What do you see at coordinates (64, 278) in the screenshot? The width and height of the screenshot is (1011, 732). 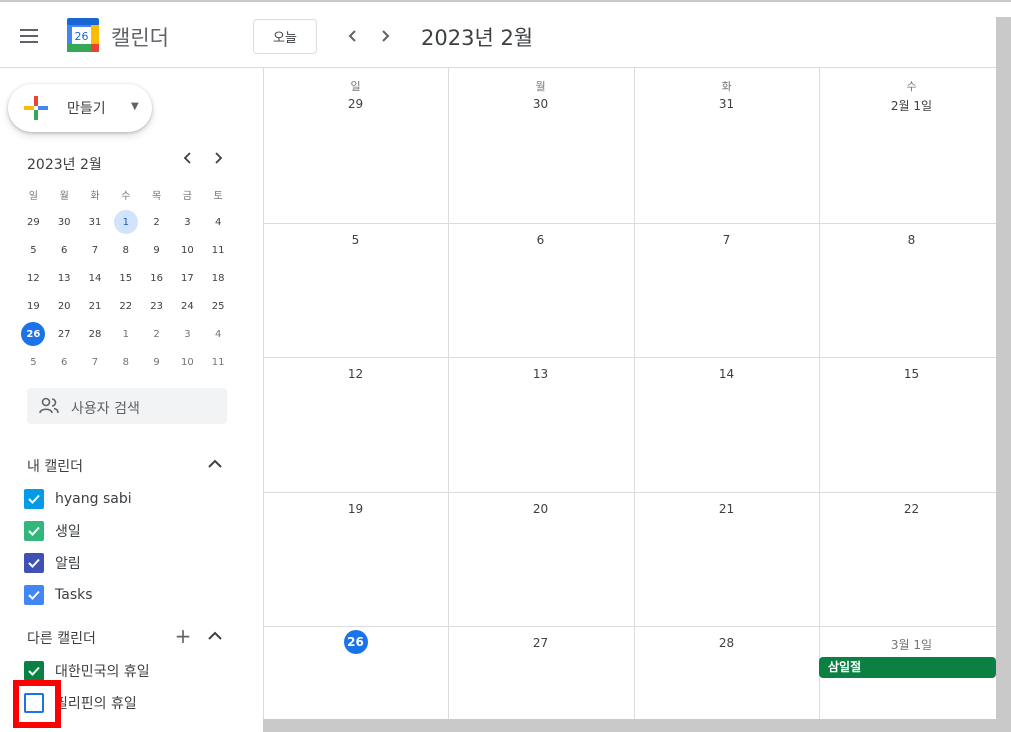 I see `mini-day: 13` at bounding box center [64, 278].